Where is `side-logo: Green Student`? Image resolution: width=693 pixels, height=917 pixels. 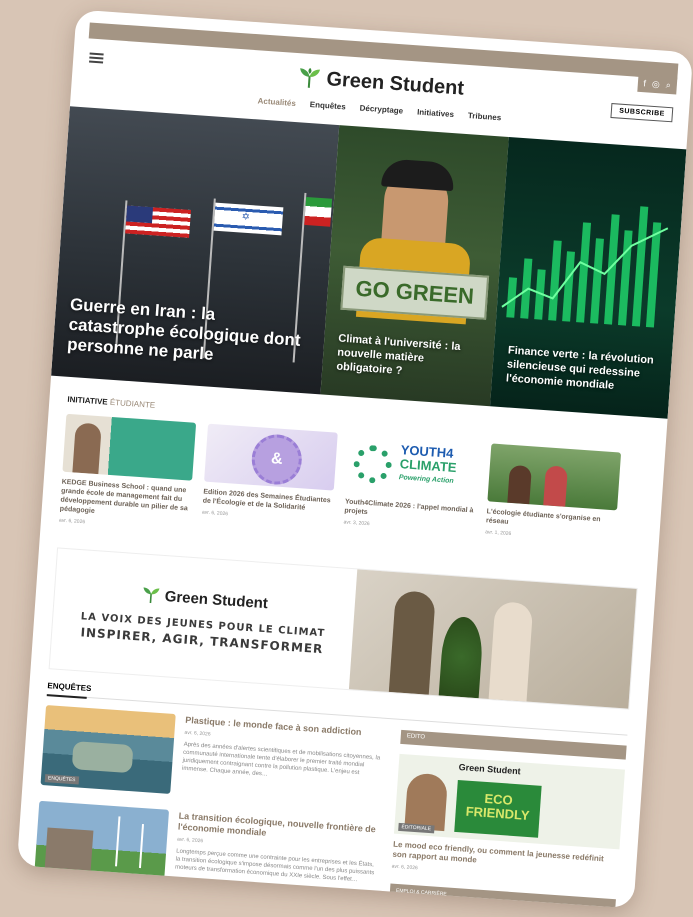
side-logo: Green Student is located at coordinates (489, 769).